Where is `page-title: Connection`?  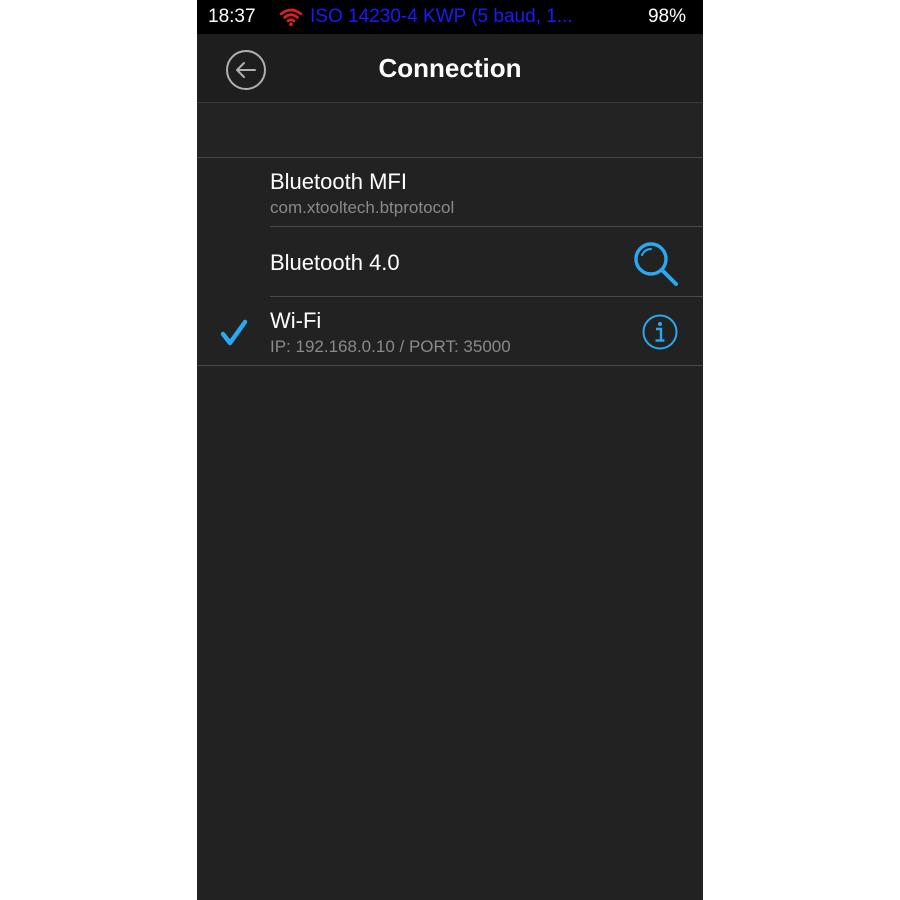 page-title: Connection is located at coordinates (450, 68).